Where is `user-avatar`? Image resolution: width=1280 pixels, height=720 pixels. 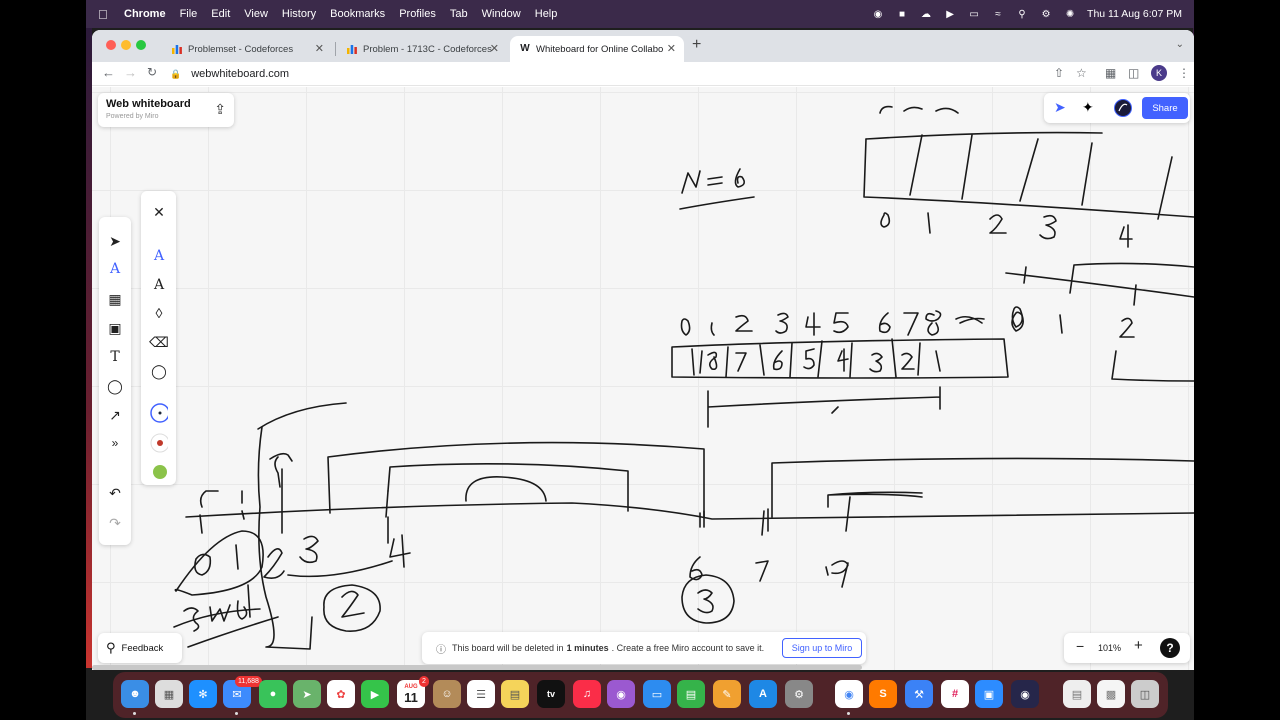
user-avatar is located at coordinates (1123, 109).